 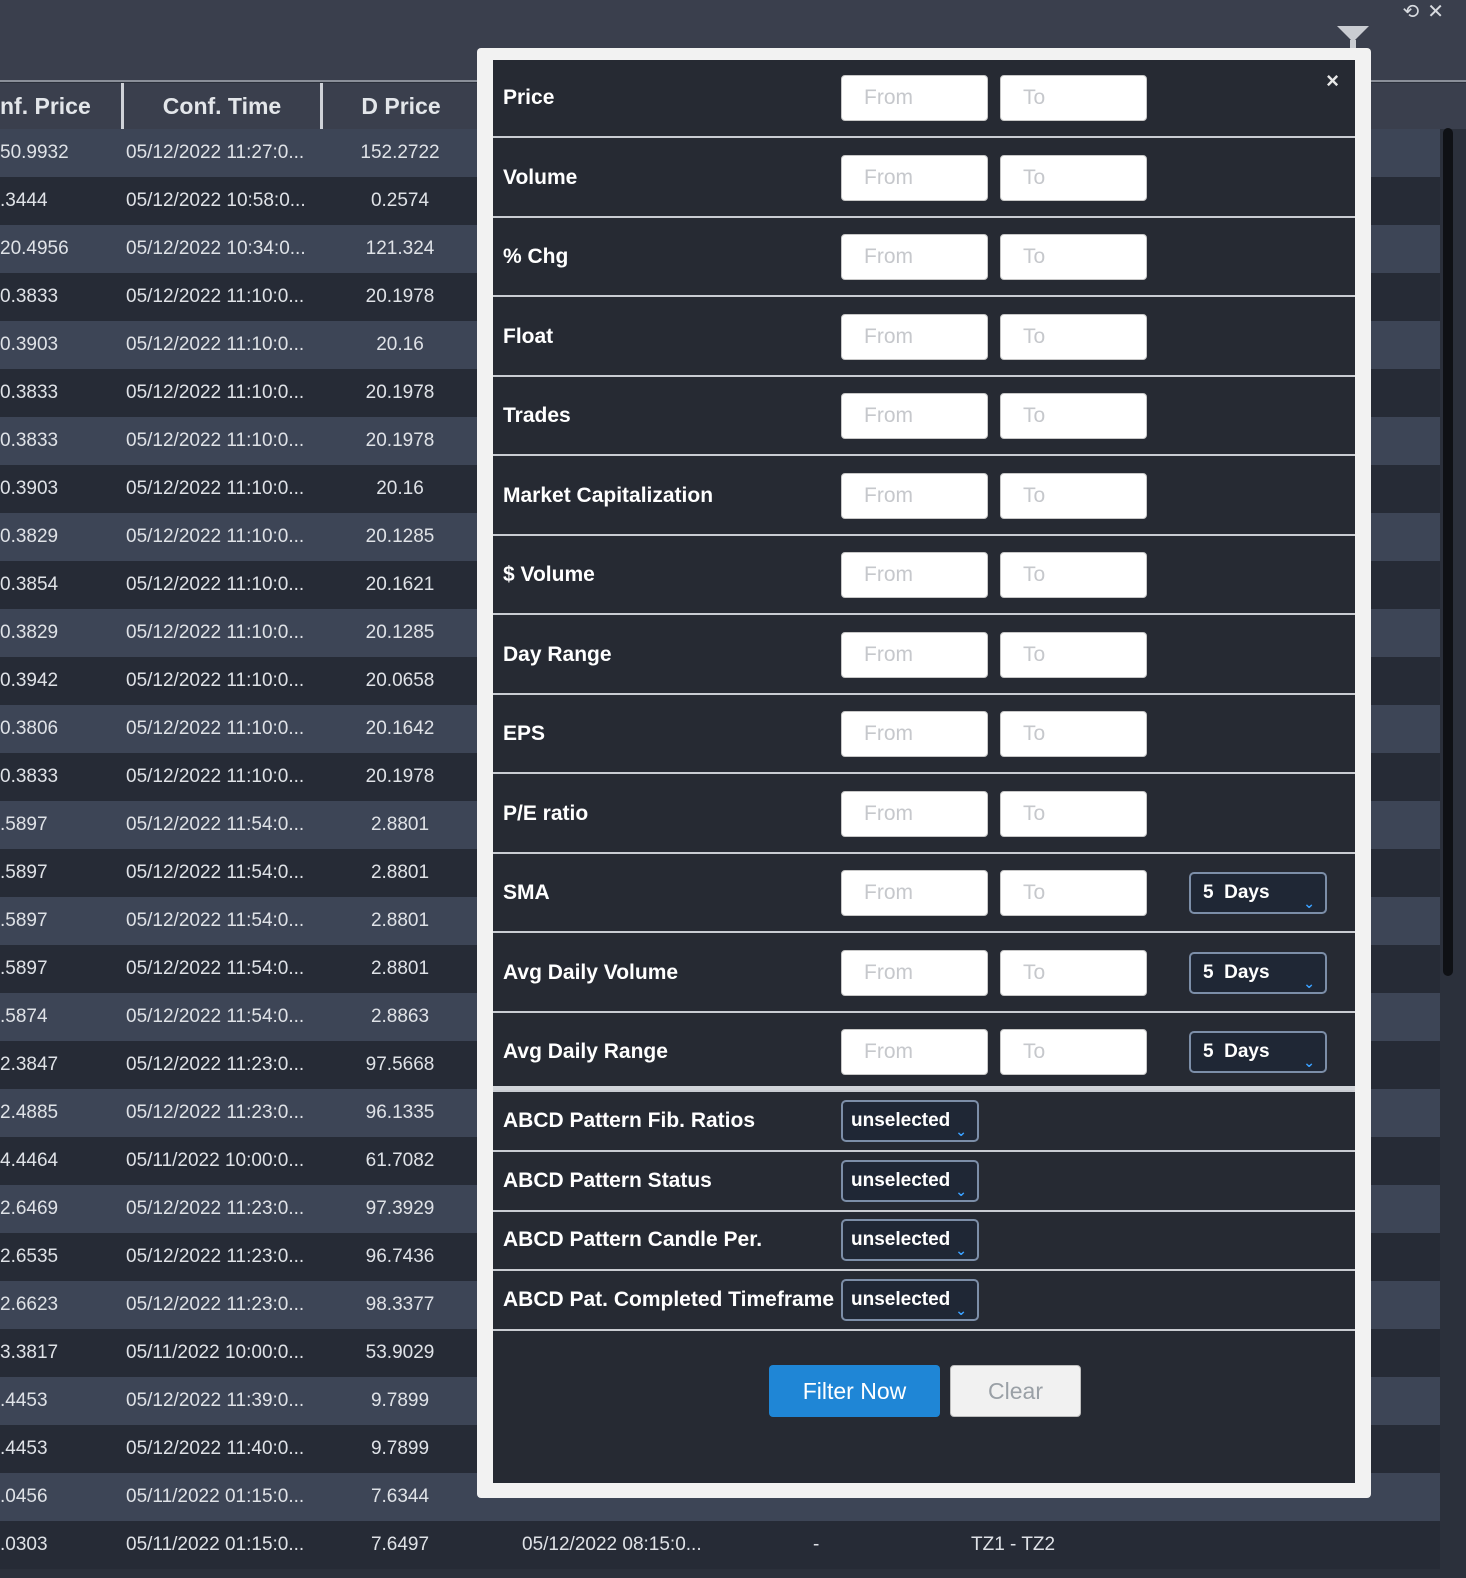 I want to click on cell-conf-price: 50.9932, so click(x=34, y=152).